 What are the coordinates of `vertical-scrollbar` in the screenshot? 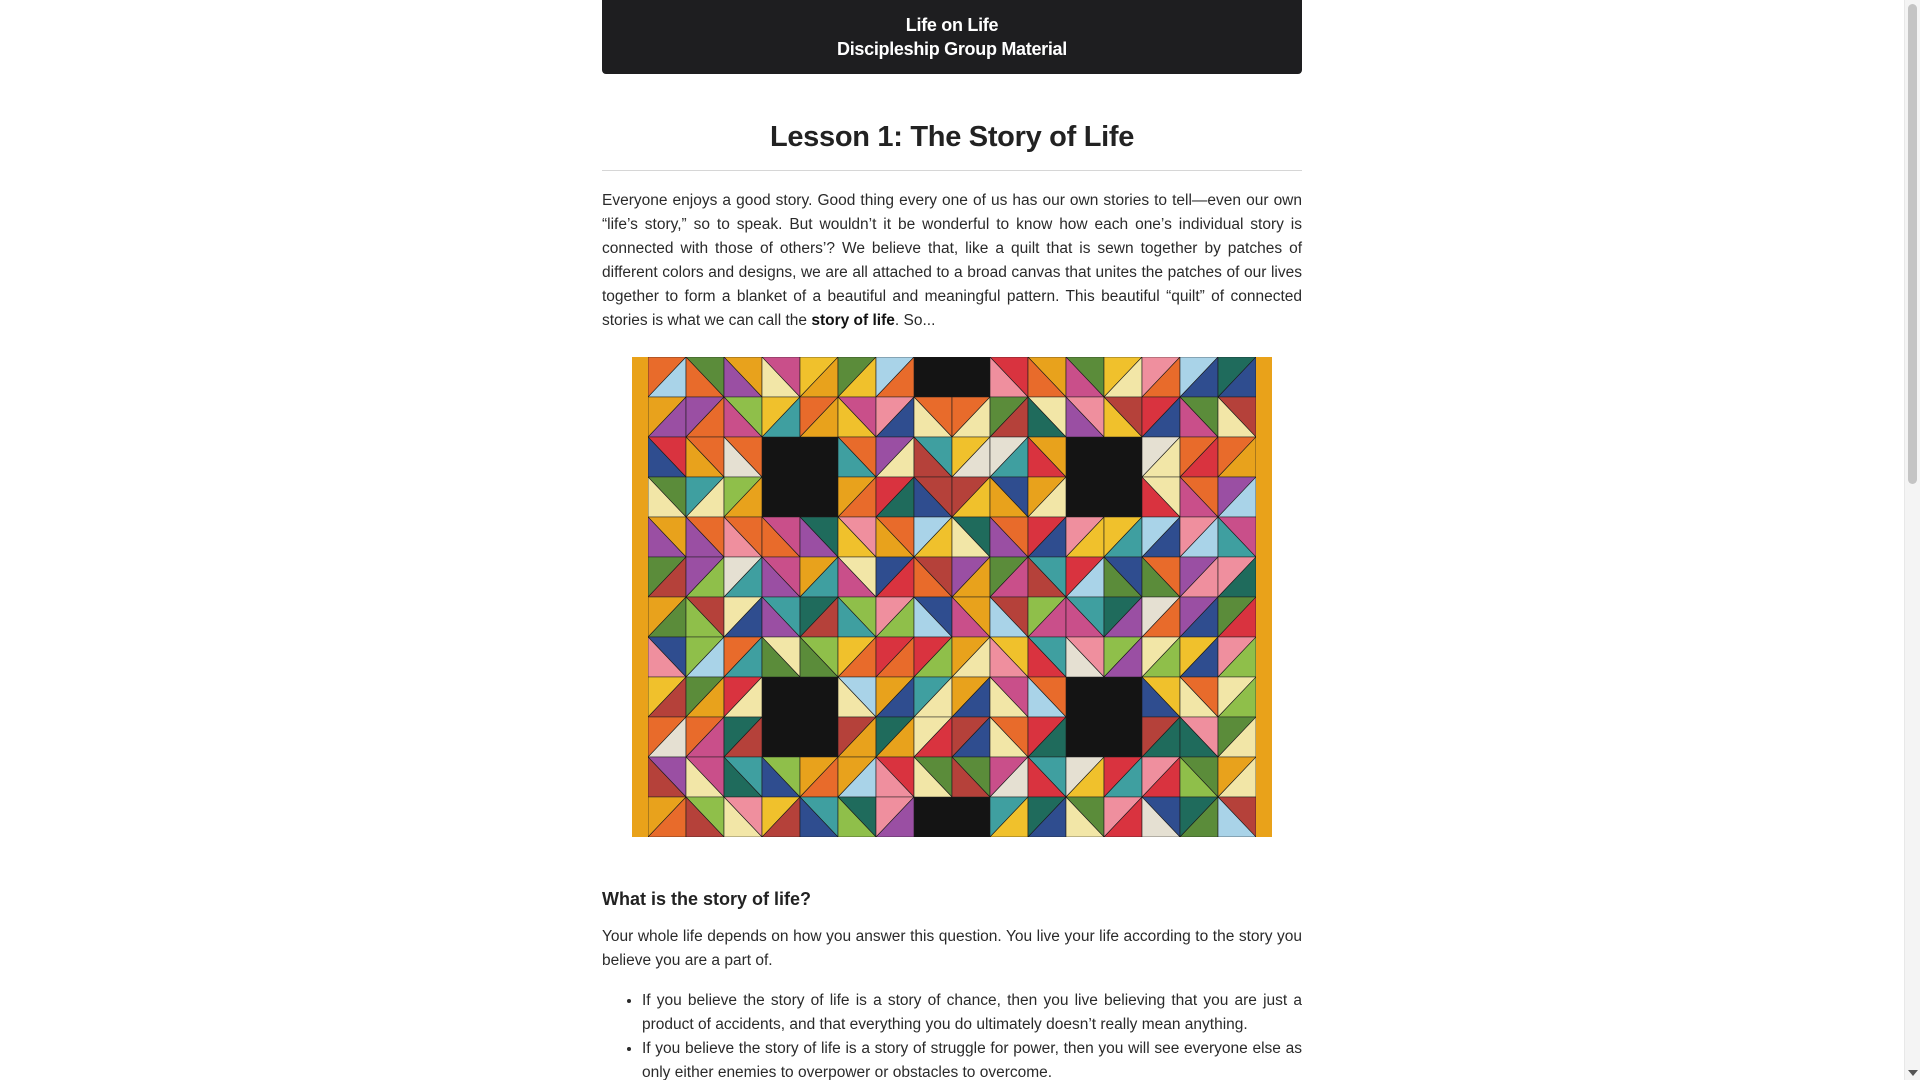 It's located at (1912, 540).